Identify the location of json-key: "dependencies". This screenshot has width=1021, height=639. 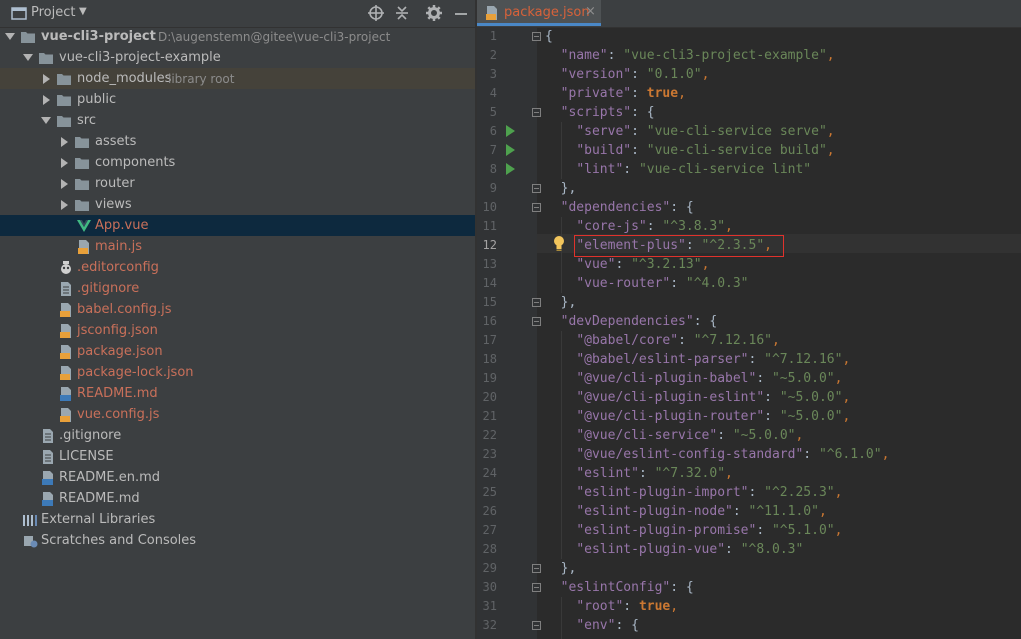
(615, 207).